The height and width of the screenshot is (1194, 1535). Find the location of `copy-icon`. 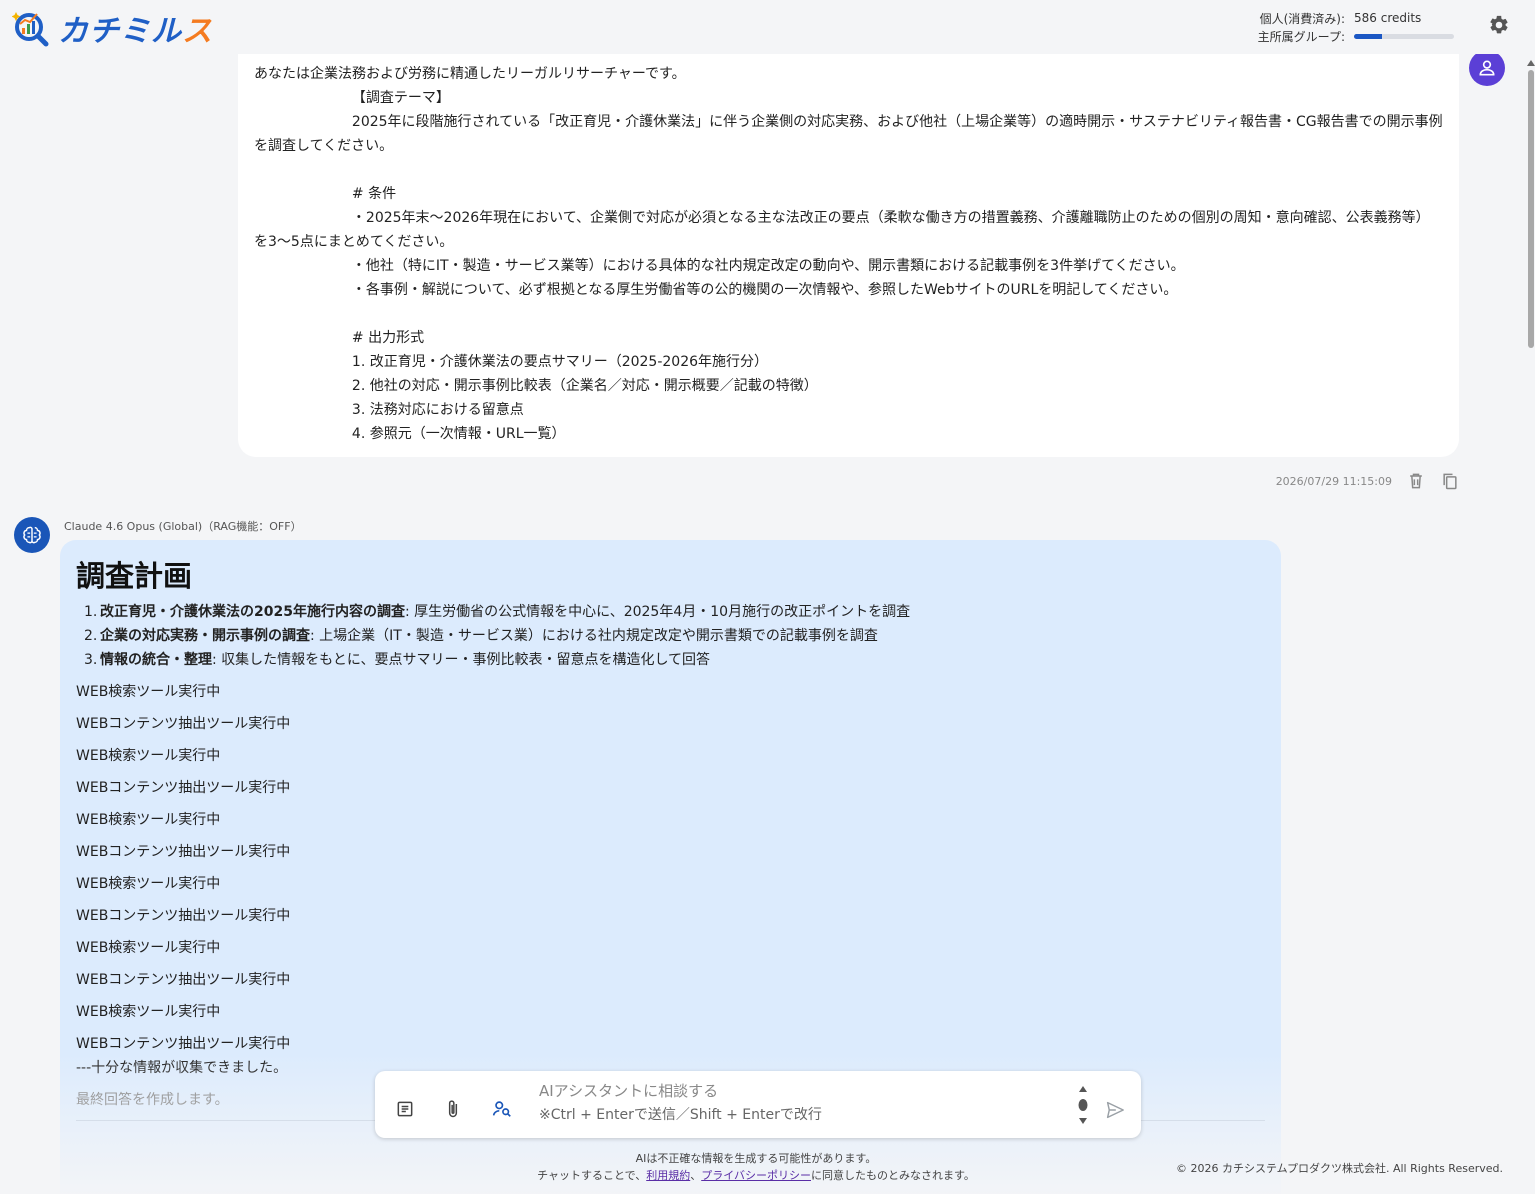

copy-icon is located at coordinates (1450, 481).